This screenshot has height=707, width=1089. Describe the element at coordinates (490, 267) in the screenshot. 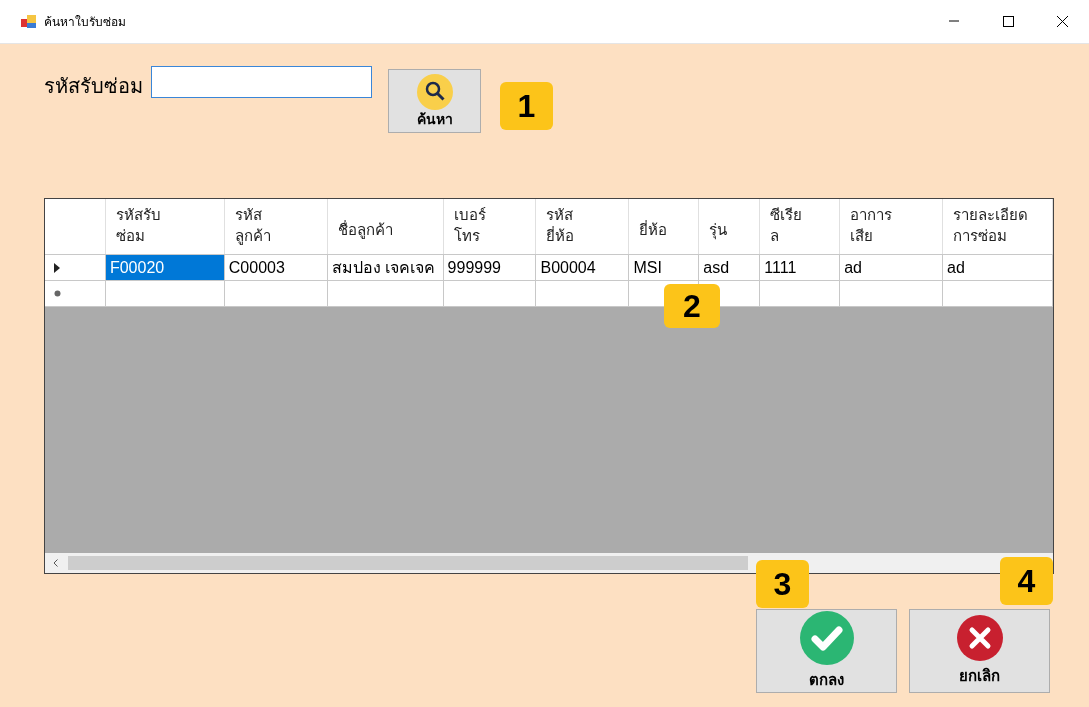

I see `table-cell: 999999` at that location.